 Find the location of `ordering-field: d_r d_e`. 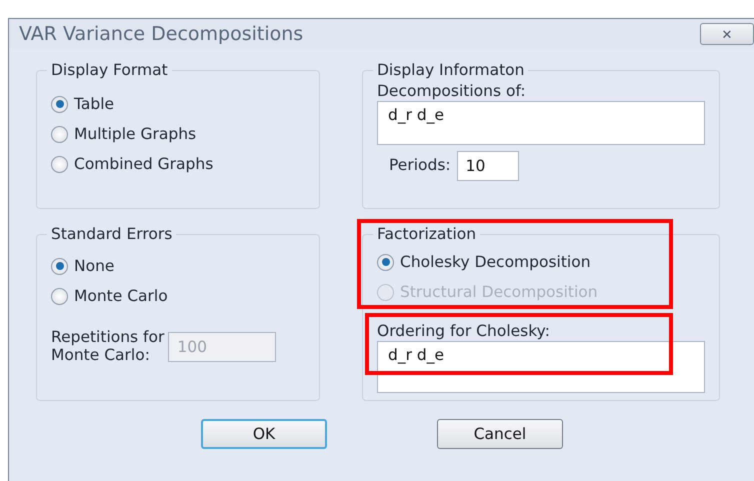

ordering-field: d_r d_e is located at coordinates (541, 366).